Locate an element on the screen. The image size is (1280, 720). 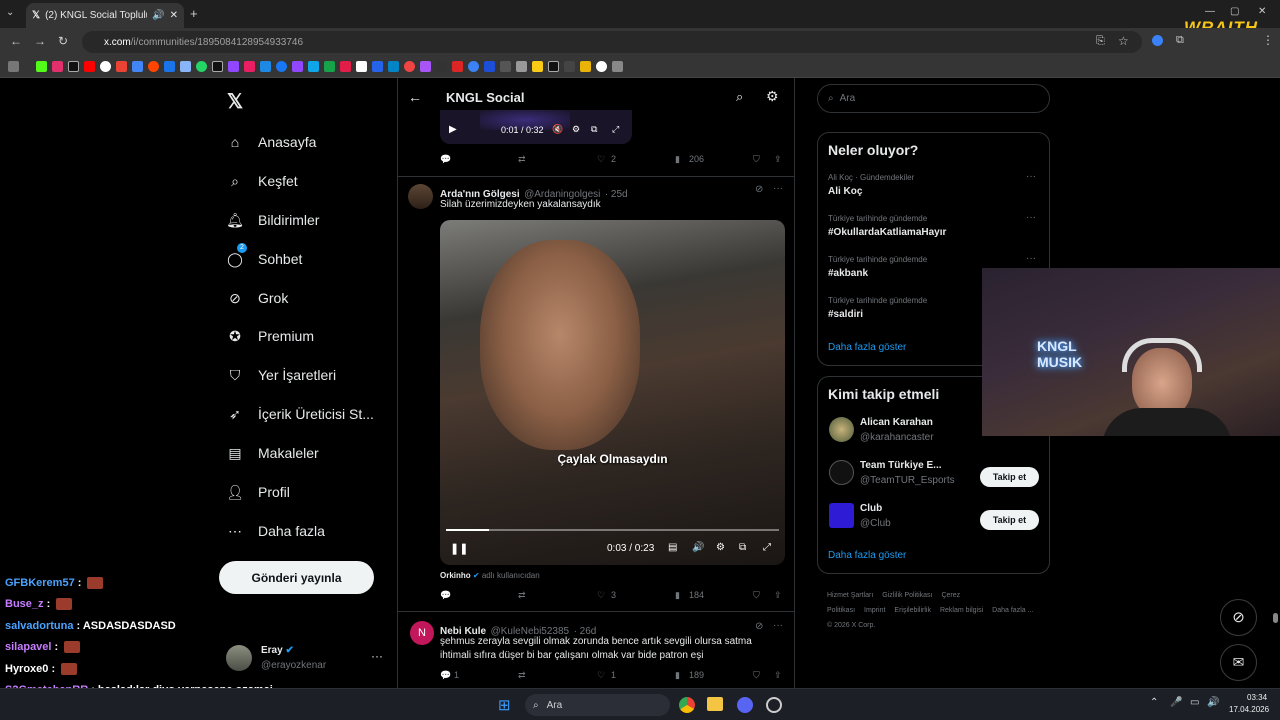
bookmark-star-icon: ☆ is located at coordinates (1123, 41).